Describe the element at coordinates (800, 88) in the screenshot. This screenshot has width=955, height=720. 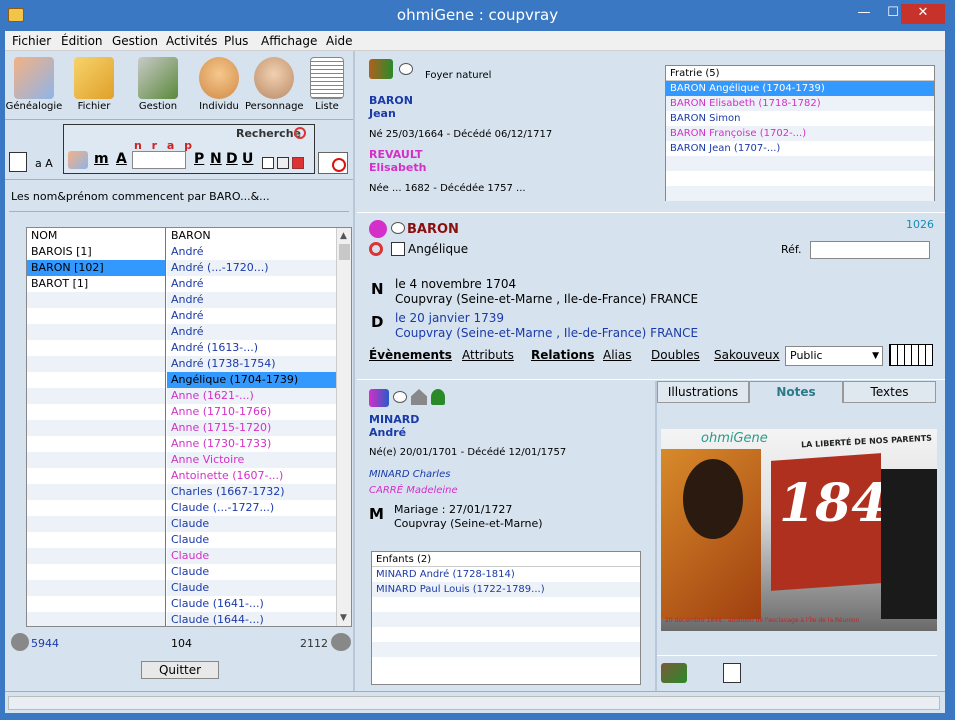
I see `sibling-row: BARON Angélique (1704-1739)` at that location.